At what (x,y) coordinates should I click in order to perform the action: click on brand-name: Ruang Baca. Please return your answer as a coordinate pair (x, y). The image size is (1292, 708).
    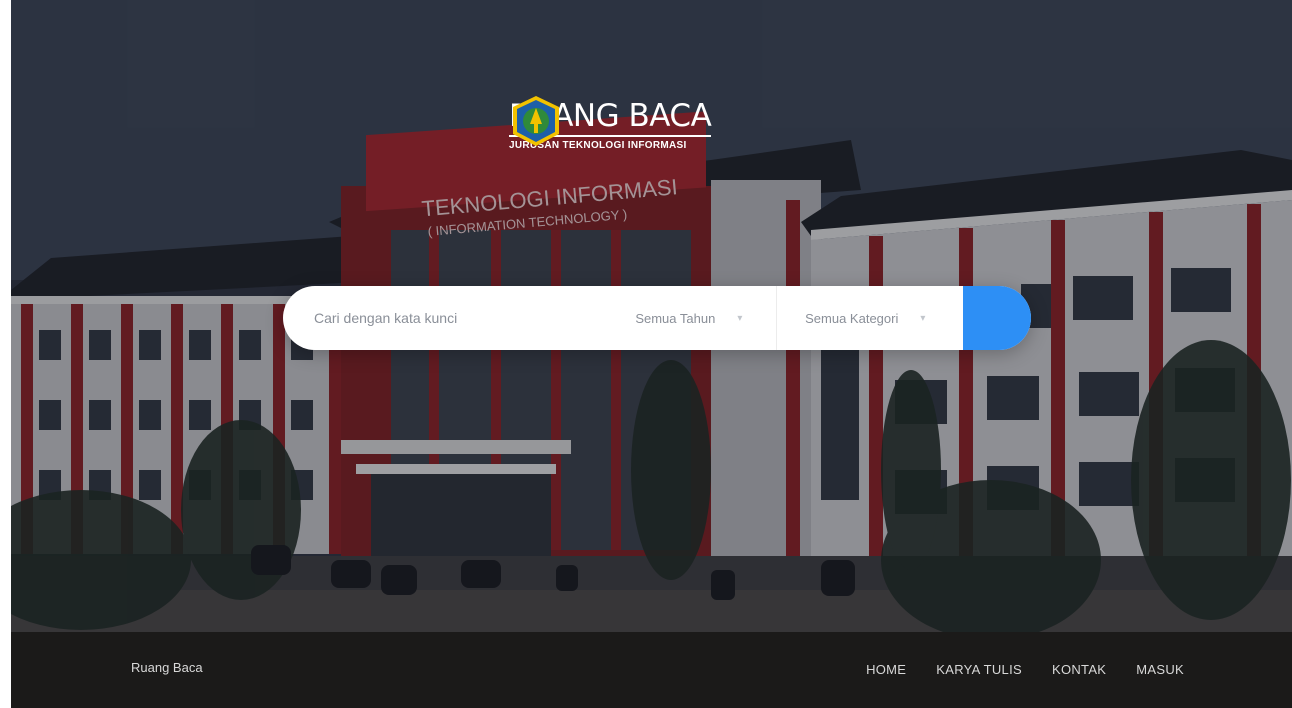
    Looking at the image, I should click on (167, 667).